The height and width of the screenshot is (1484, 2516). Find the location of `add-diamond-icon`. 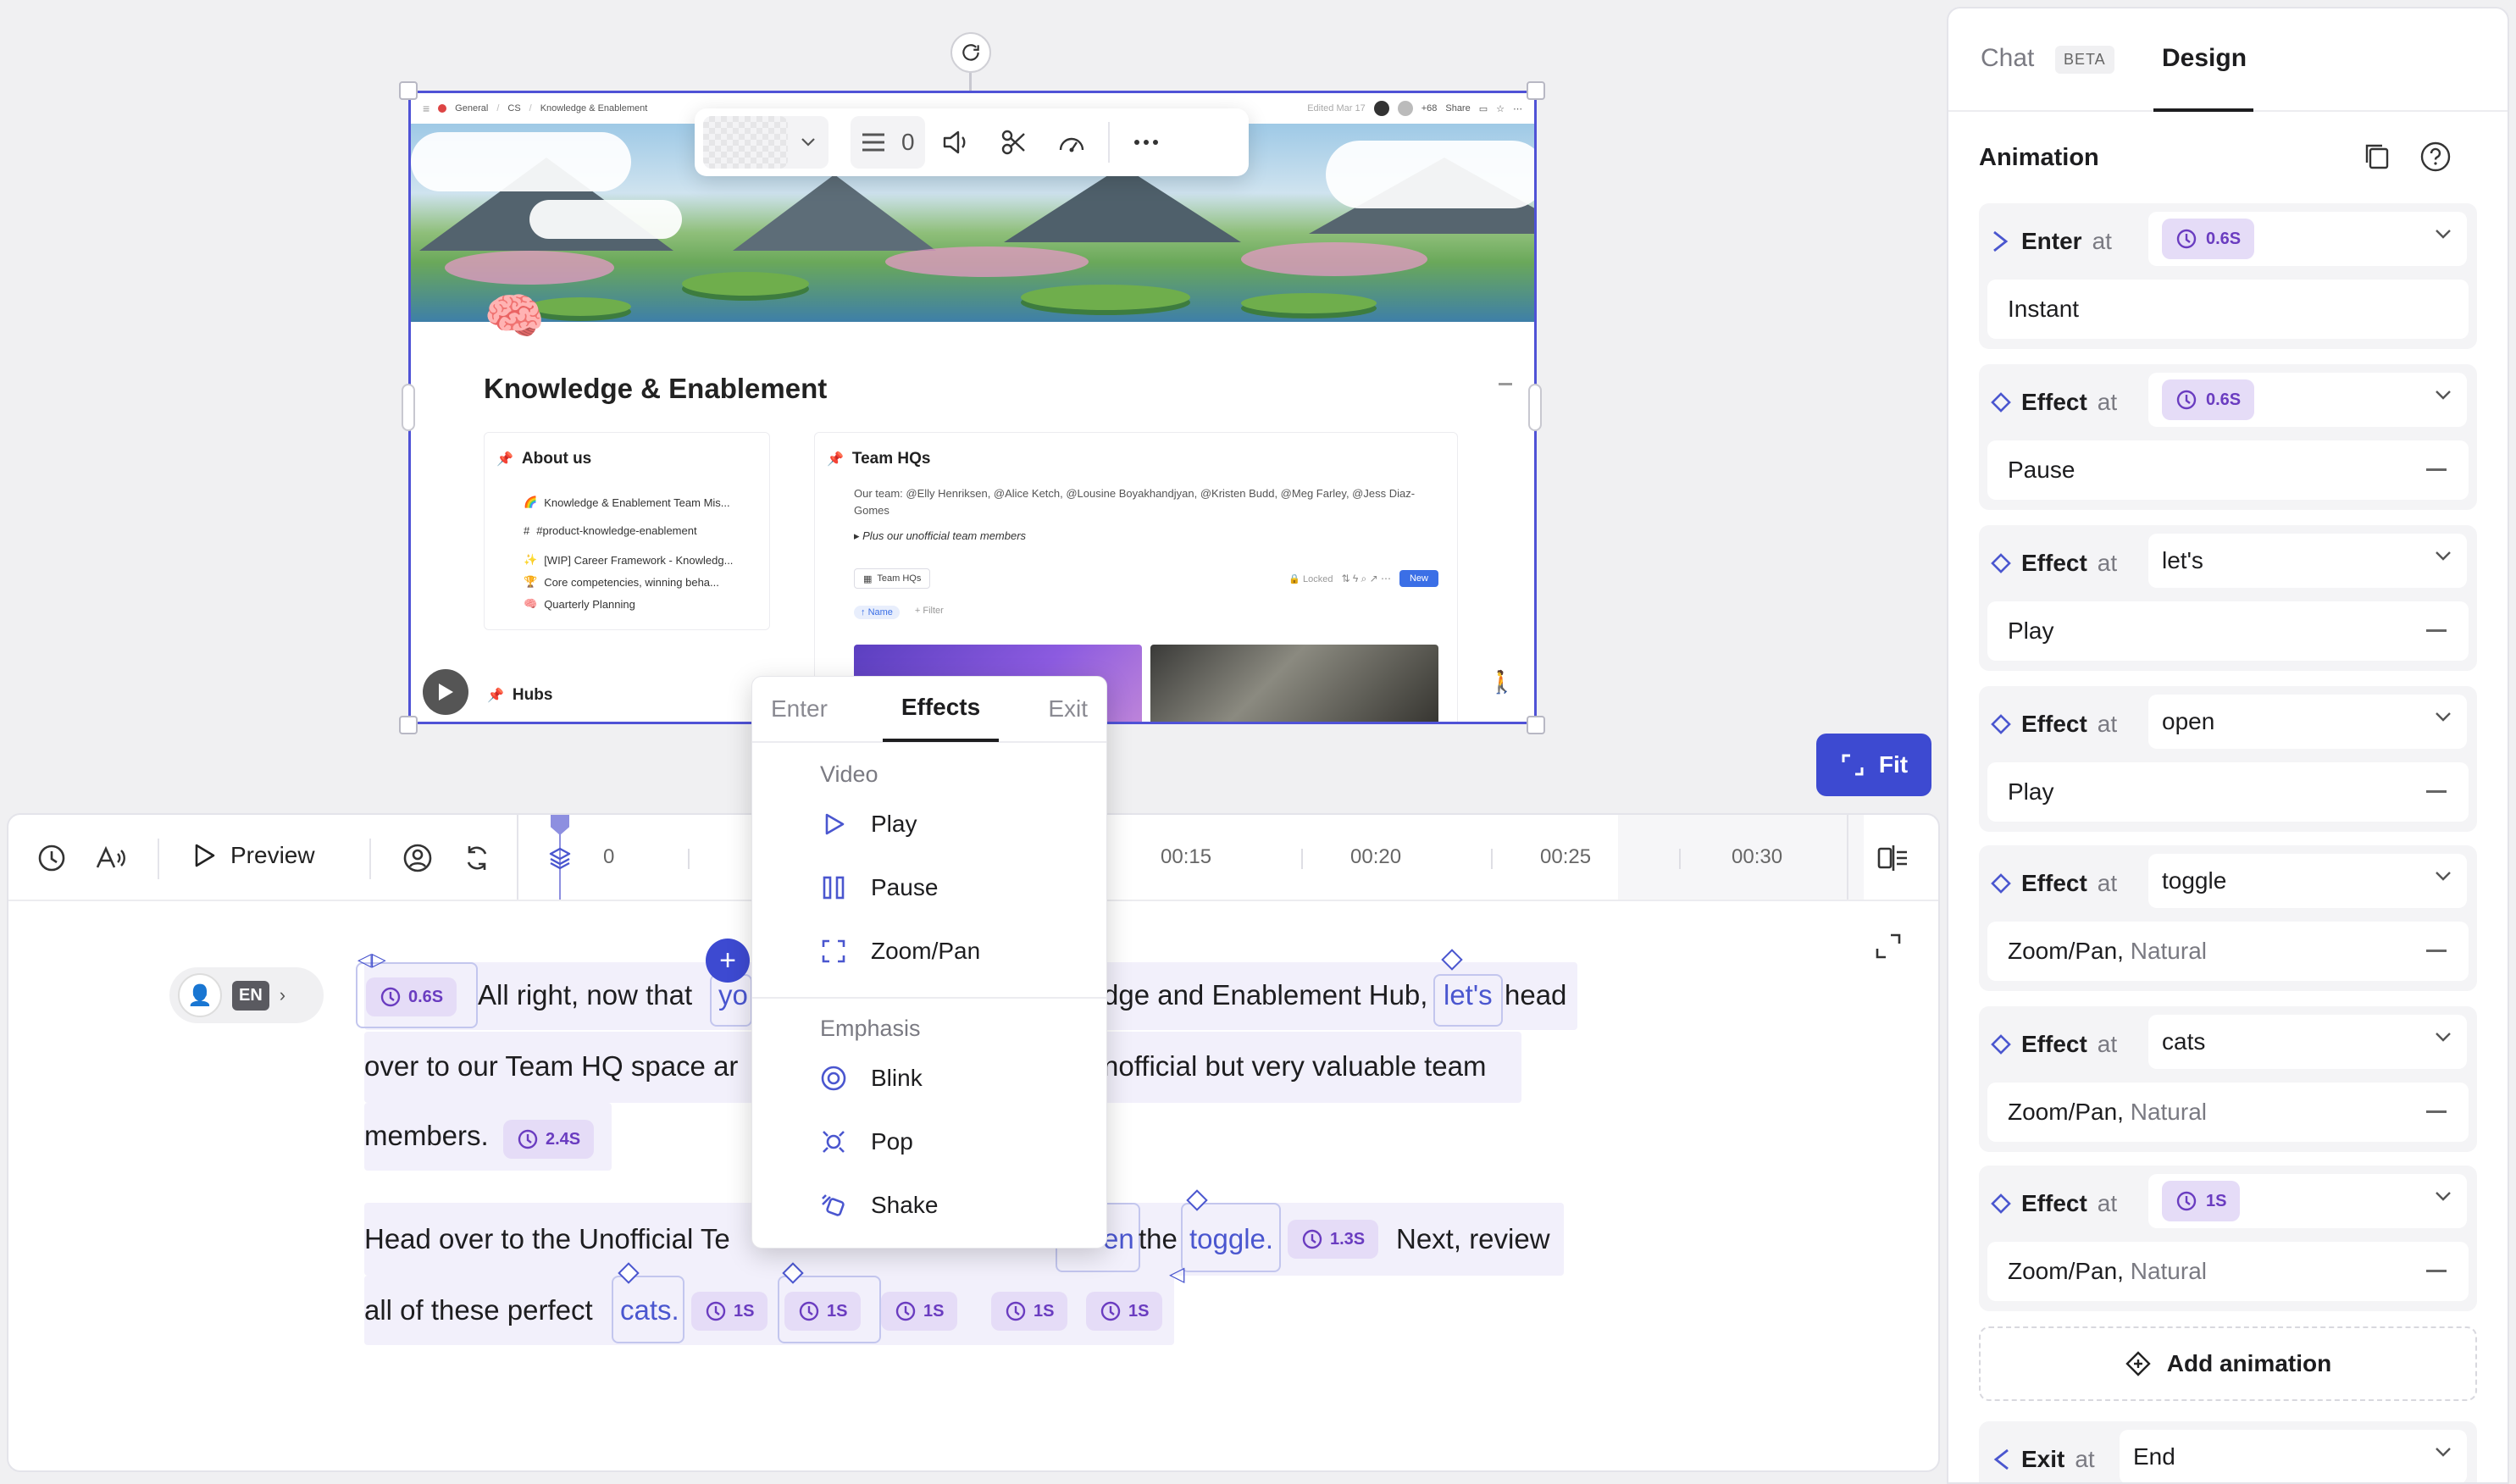

add-diamond-icon is located at coordinates (2138, 1363).